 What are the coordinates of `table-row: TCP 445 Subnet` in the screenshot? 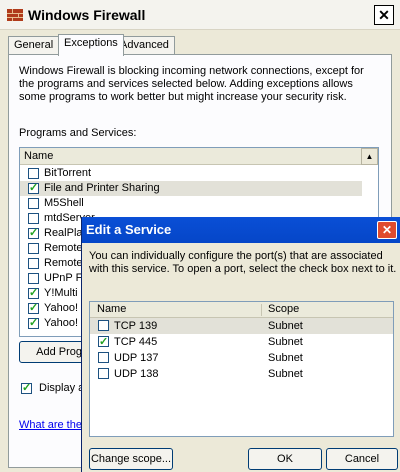 It's located at (241, 342).